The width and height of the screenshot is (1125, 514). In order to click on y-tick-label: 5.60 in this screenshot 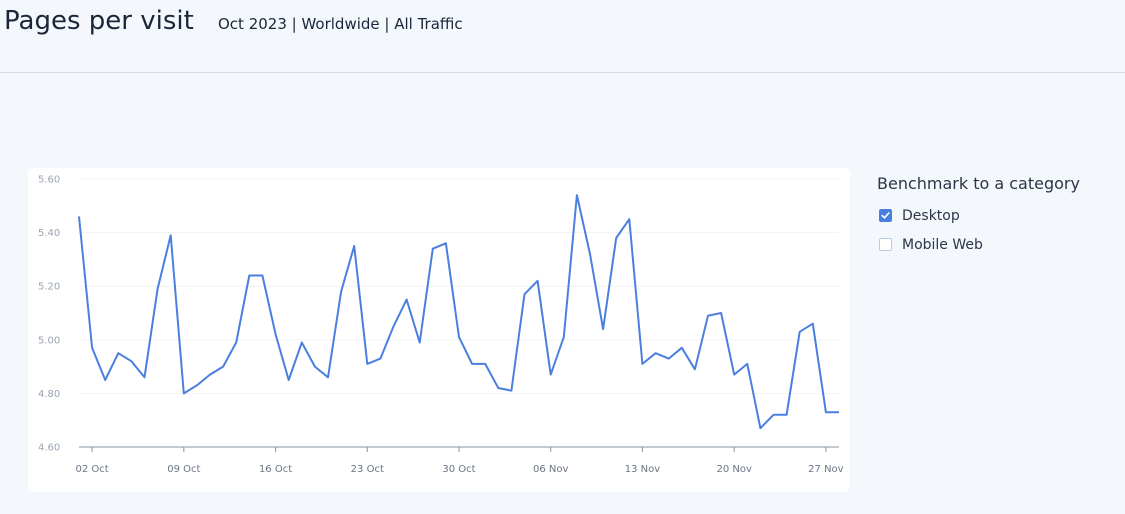, I will do `click(49, 180)`.